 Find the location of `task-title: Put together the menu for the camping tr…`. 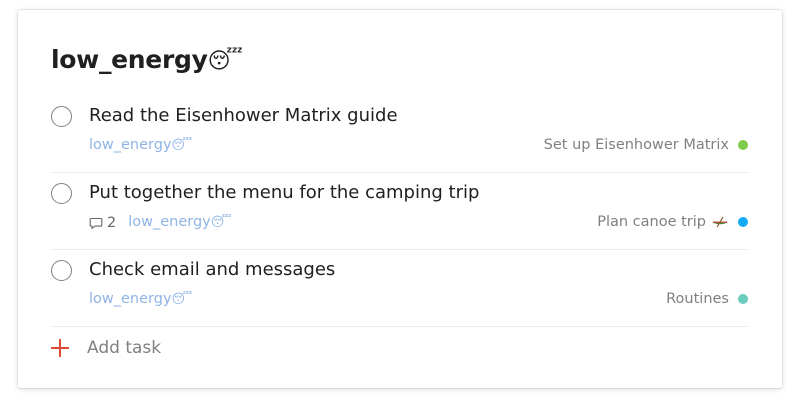

task-title: Put together the menu for the camping tr… is located at coordinates (284, 193).